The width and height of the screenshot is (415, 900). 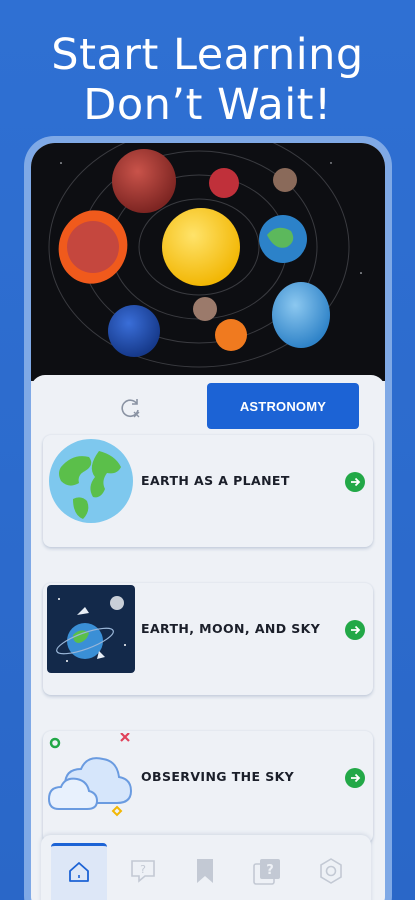 I want to click on nav-bookmarks, so click(x=205, y=871).